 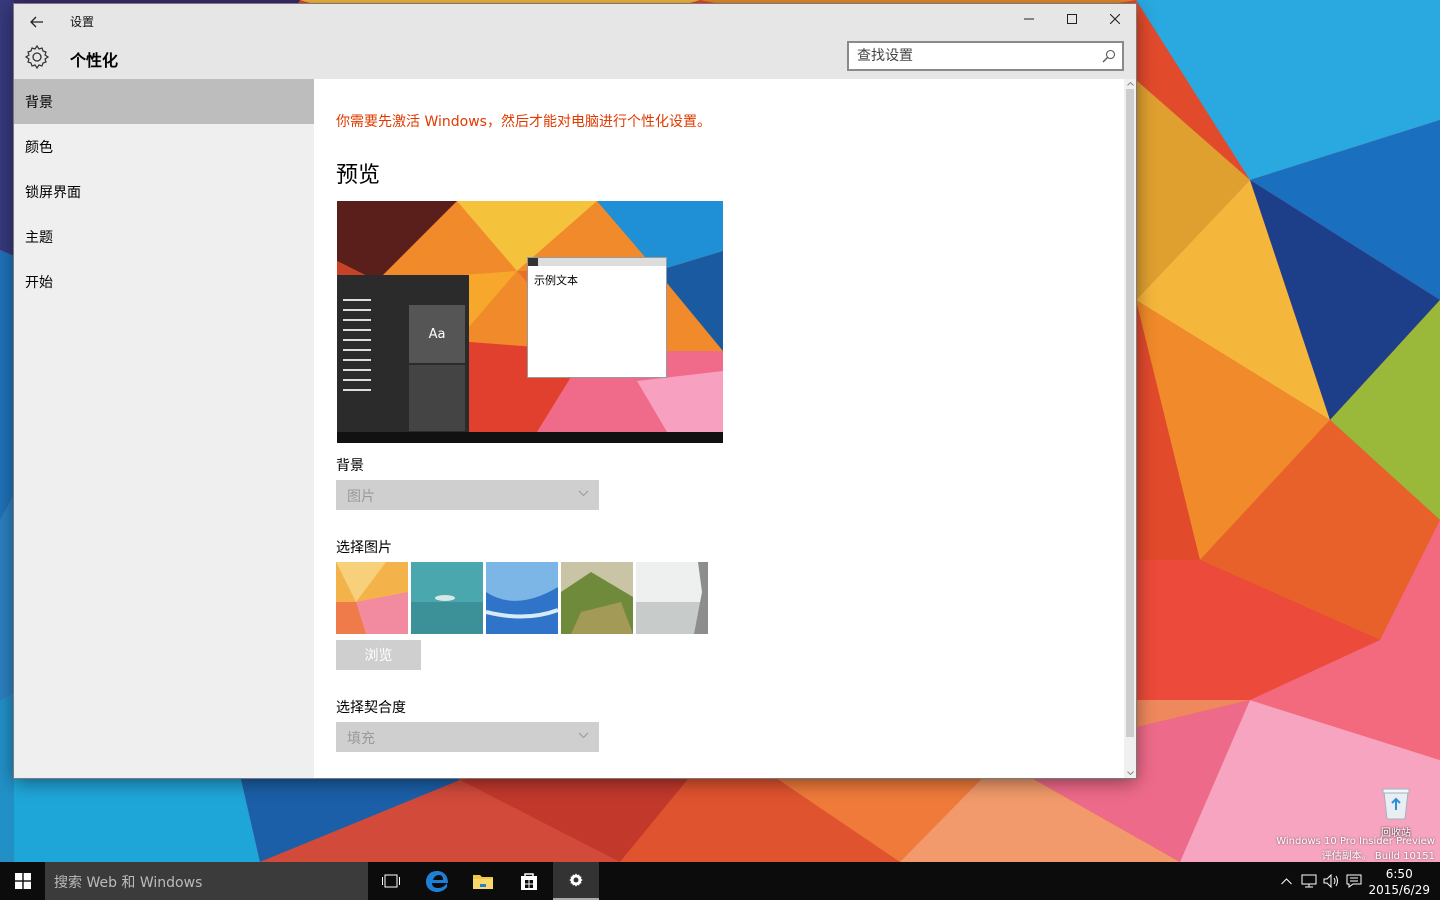 I want to click on maximize-button, so click(x=1071, y=19).